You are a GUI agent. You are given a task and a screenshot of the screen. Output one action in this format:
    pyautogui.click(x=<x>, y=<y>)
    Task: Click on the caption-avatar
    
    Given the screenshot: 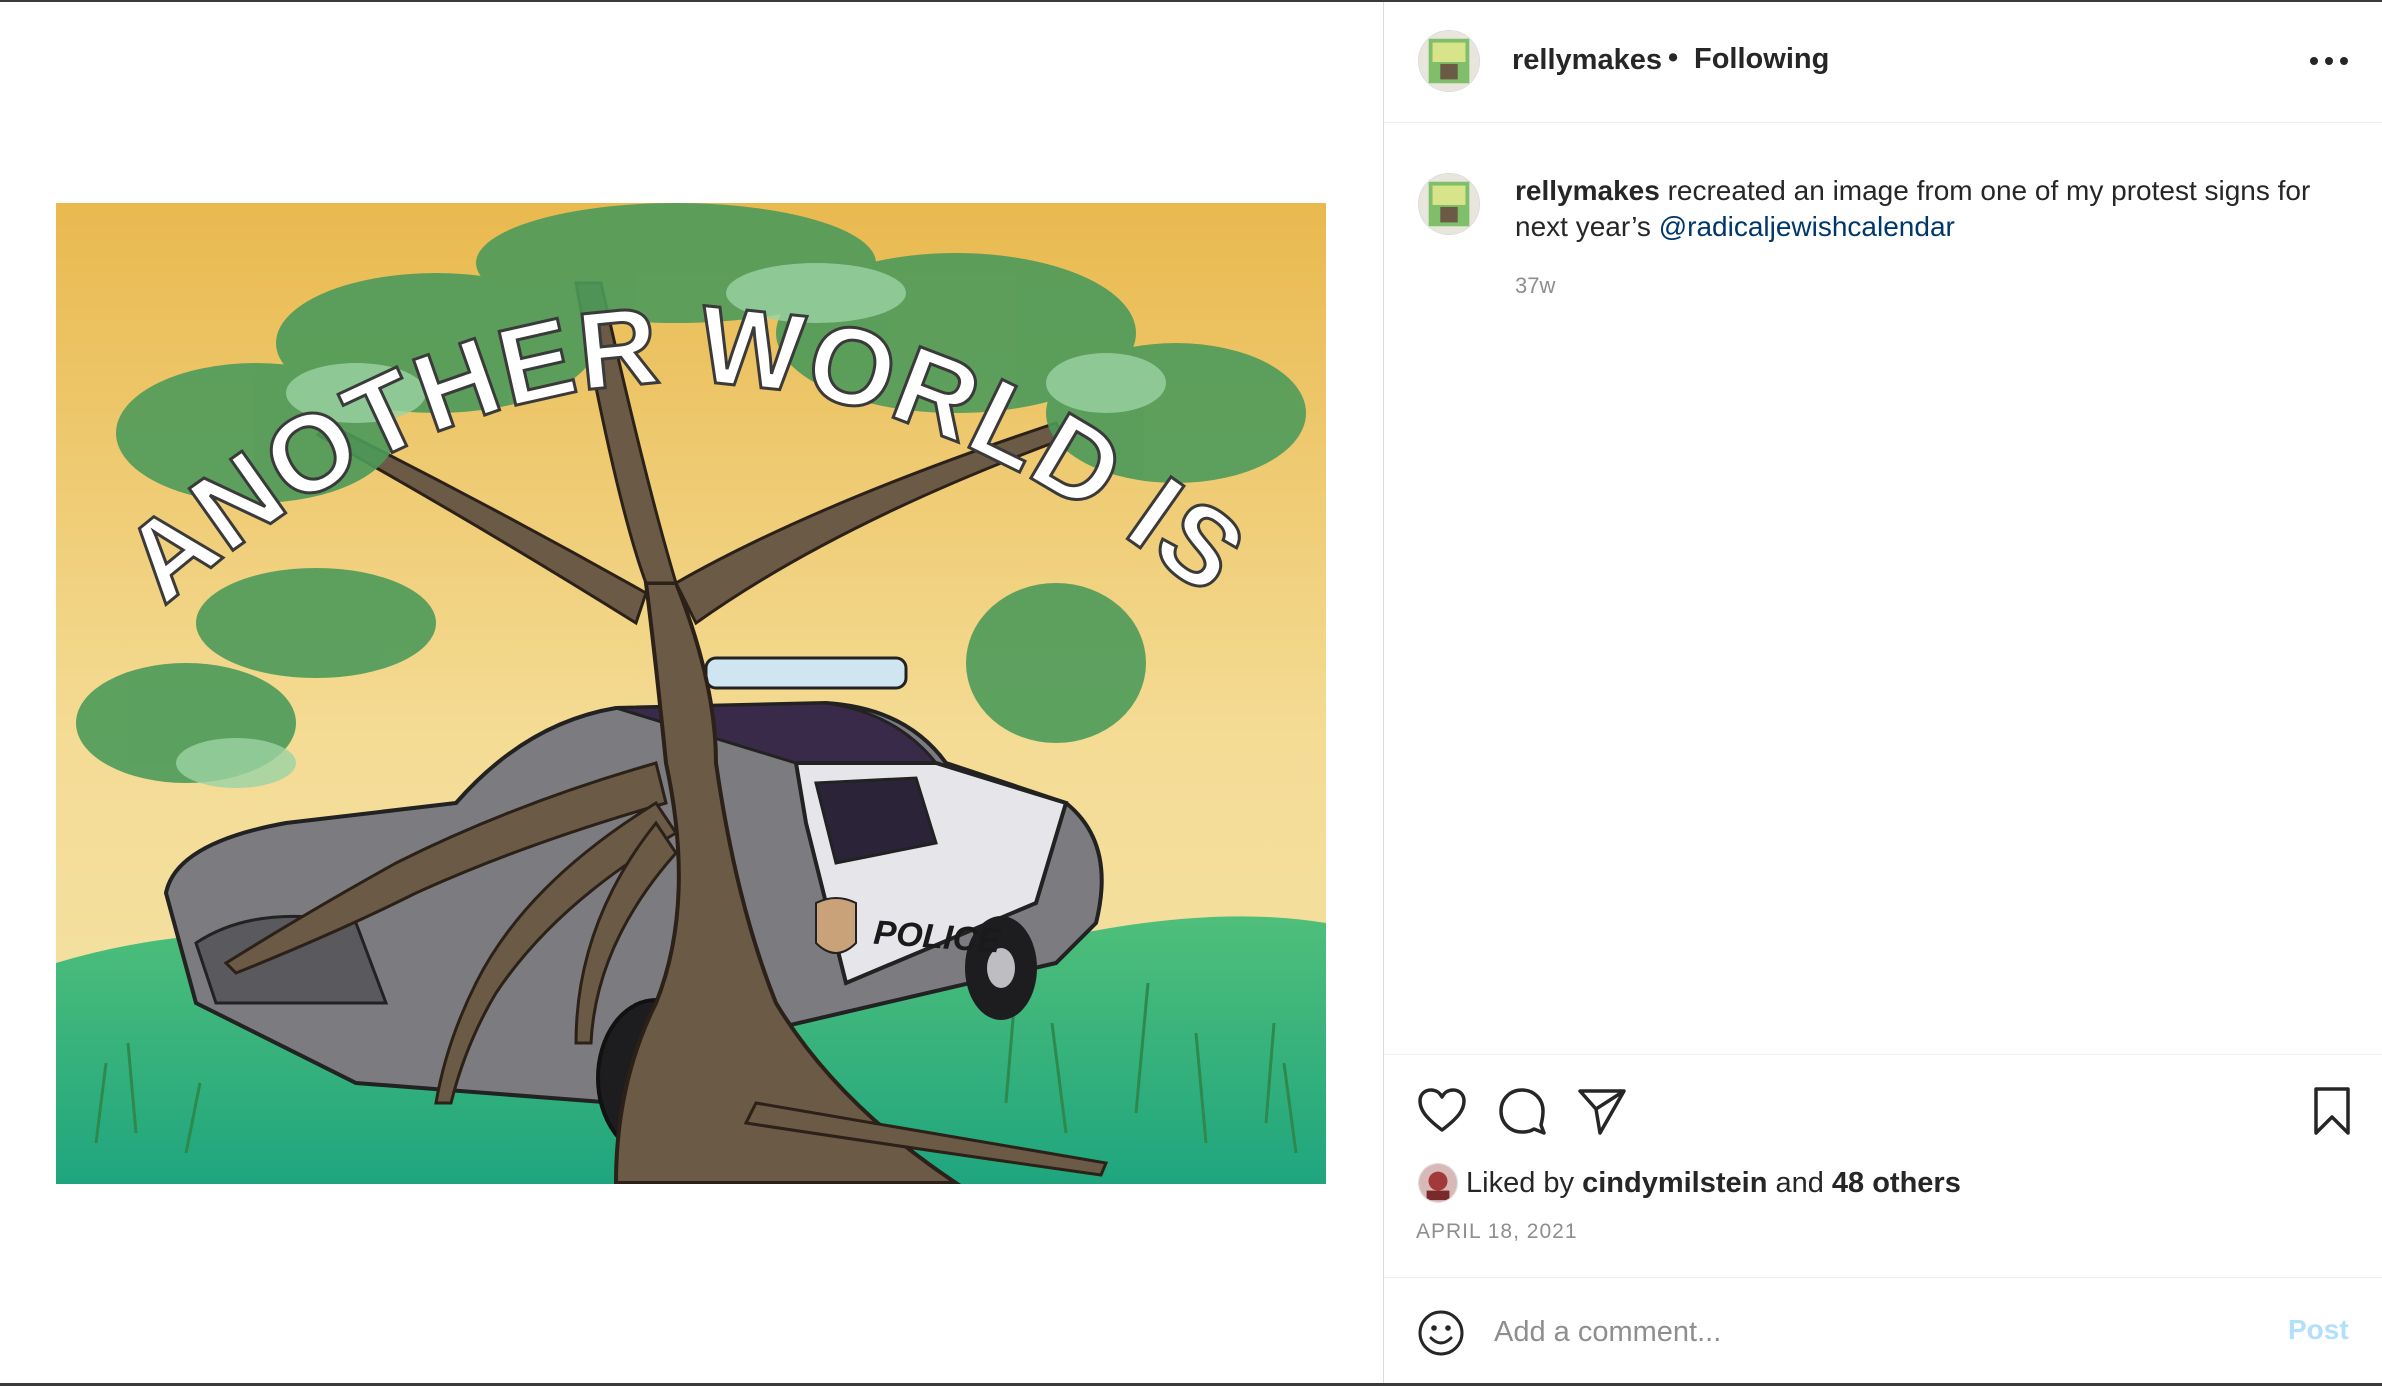 What is the action you would take?
    pyautogui.click(x=1449, y=204)
    